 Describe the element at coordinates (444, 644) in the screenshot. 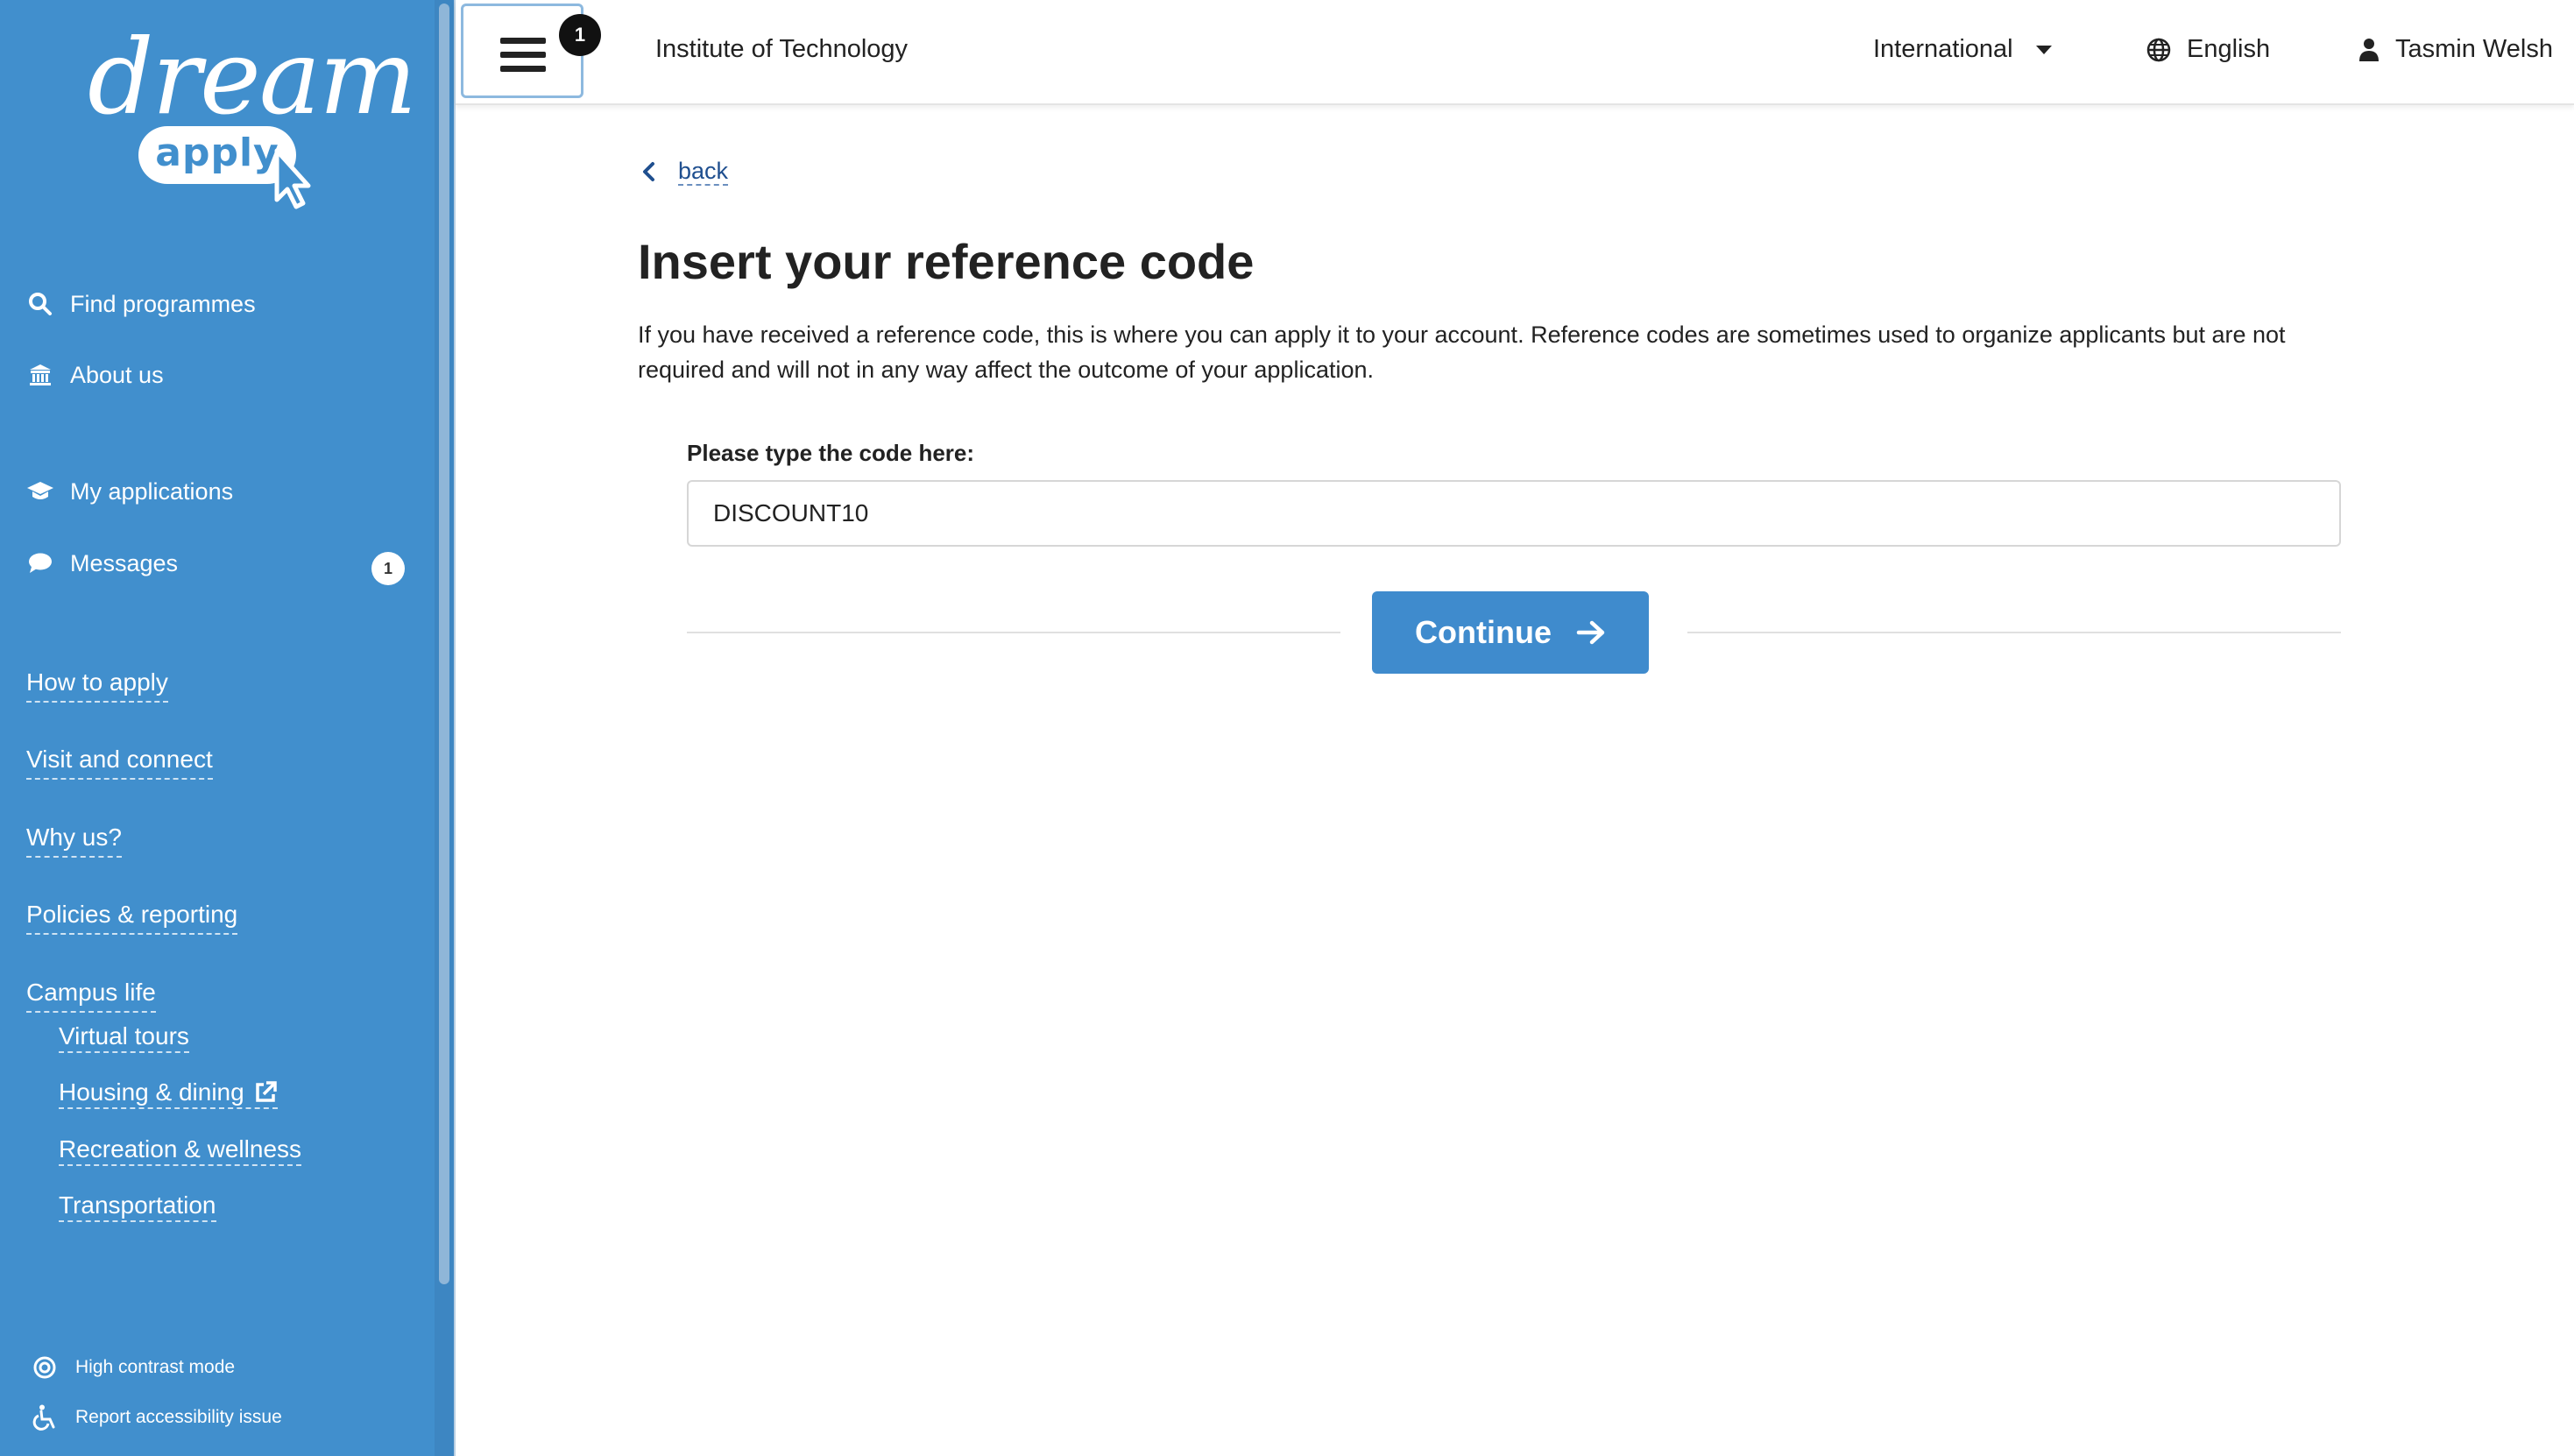

I see `scrollbar-thumb` at that location.